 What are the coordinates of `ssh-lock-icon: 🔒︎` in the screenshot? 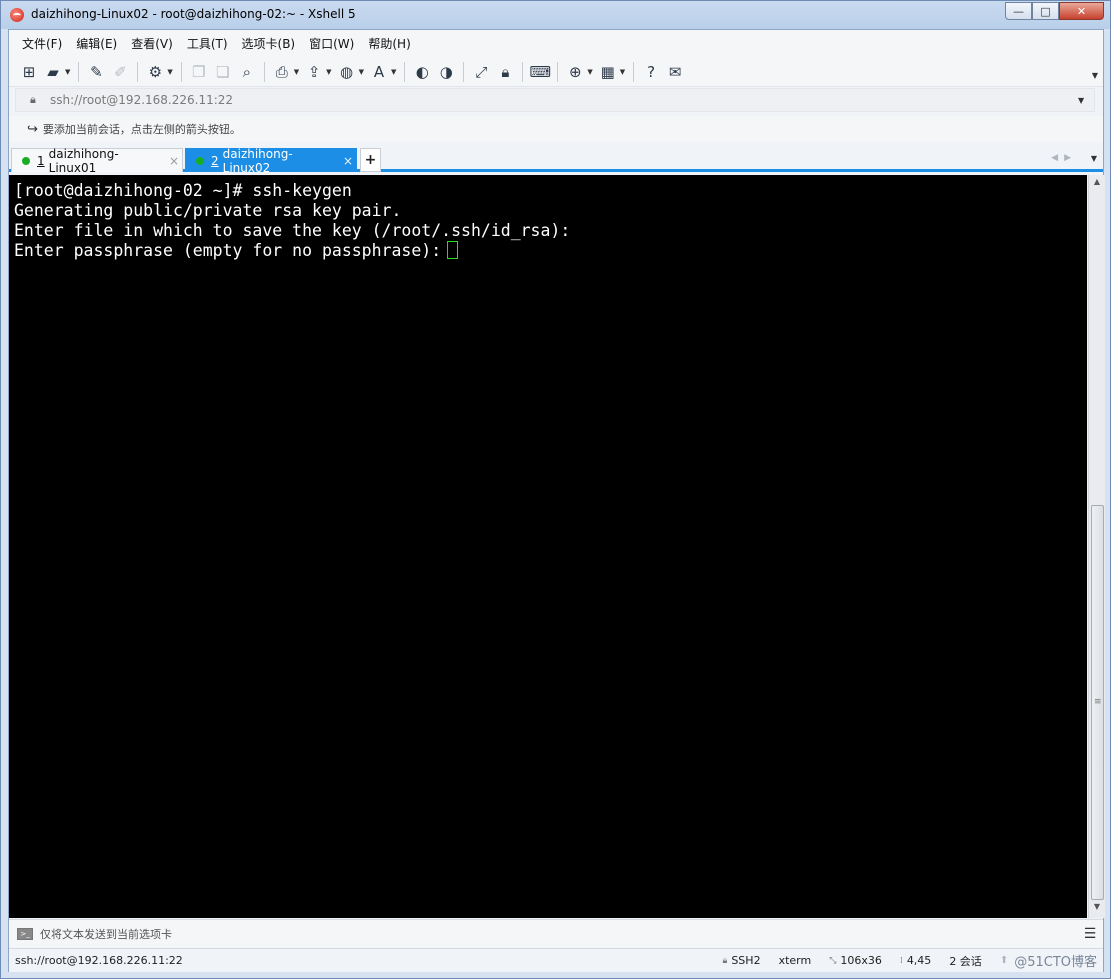 It's located at (725, 960).